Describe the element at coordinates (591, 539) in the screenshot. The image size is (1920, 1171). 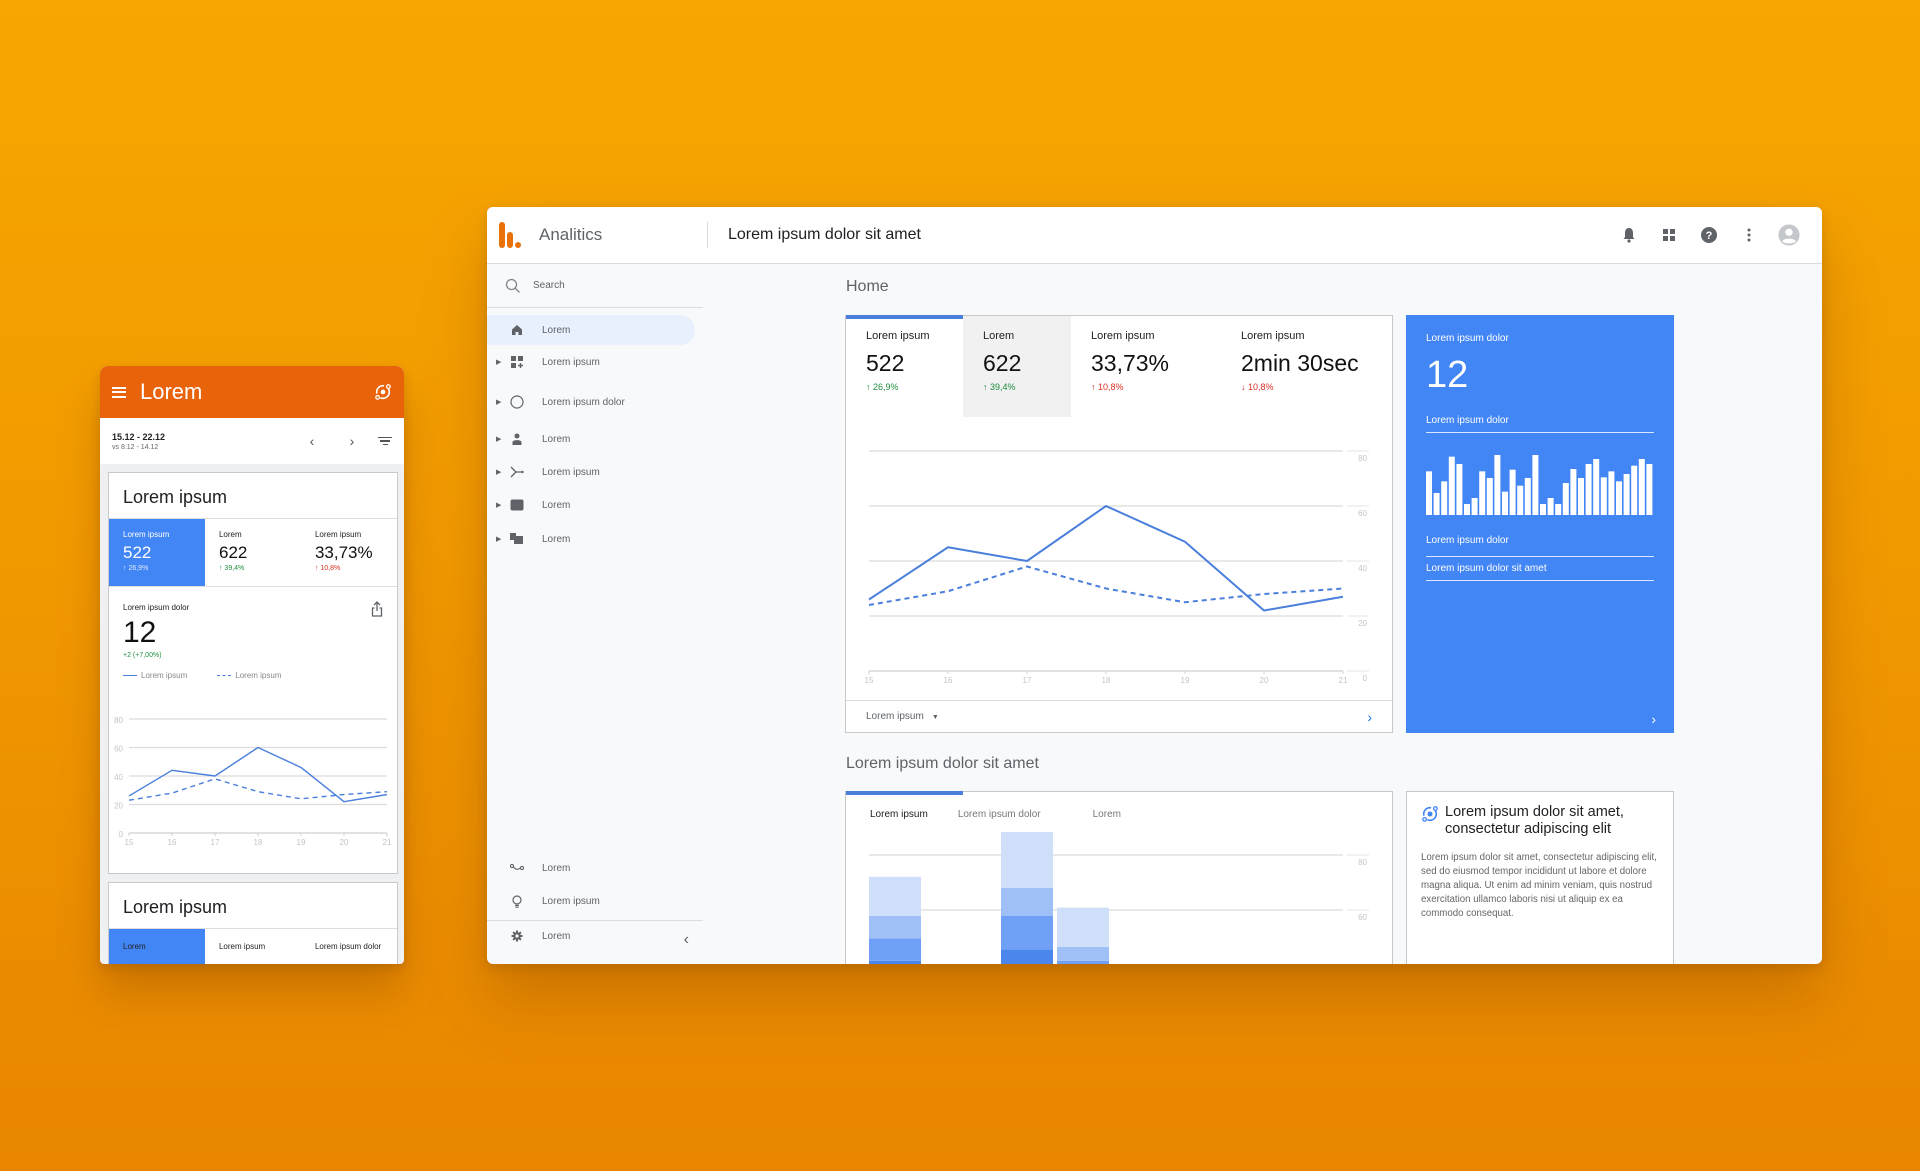
I see `sidebar-item-conversions: ▶ Lorem` at that location.